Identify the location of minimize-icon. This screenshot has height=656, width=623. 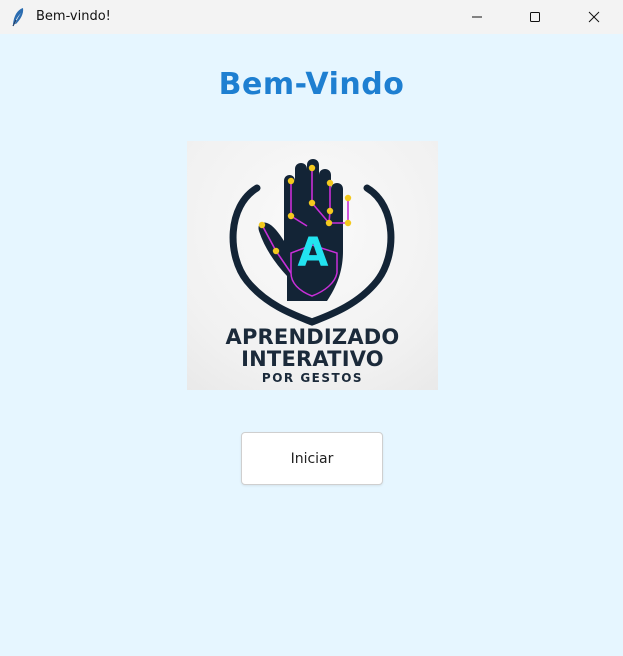
(477, 17).